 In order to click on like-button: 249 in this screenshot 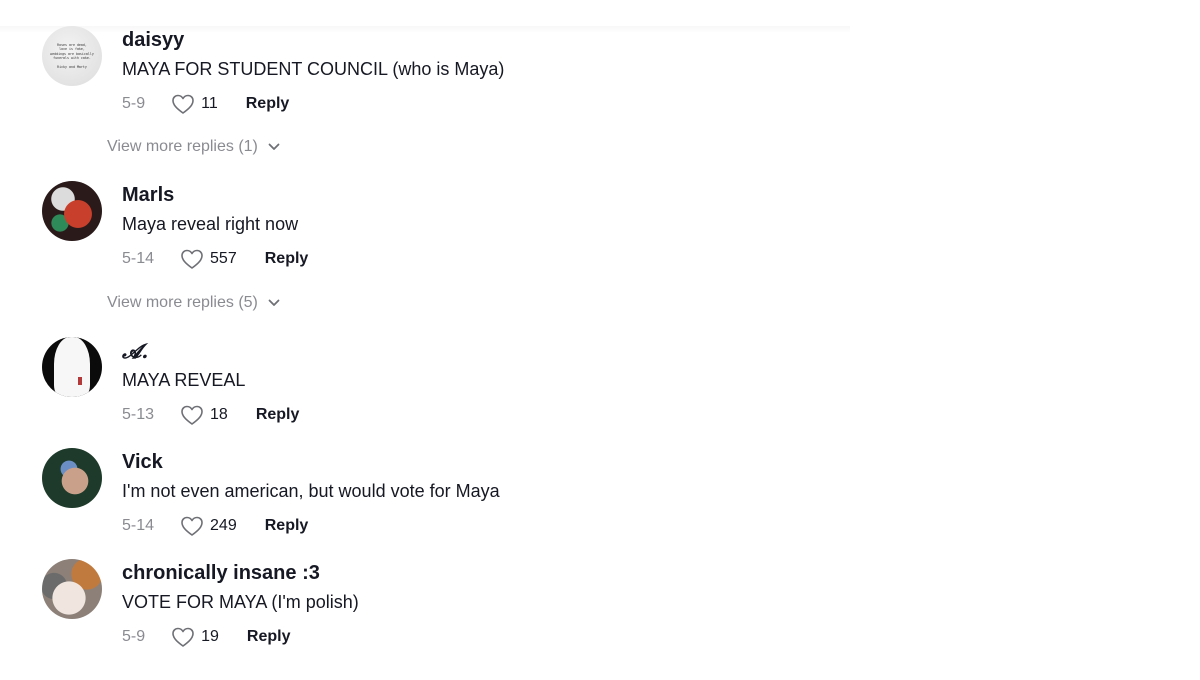, I will do `click(208, 526)`.